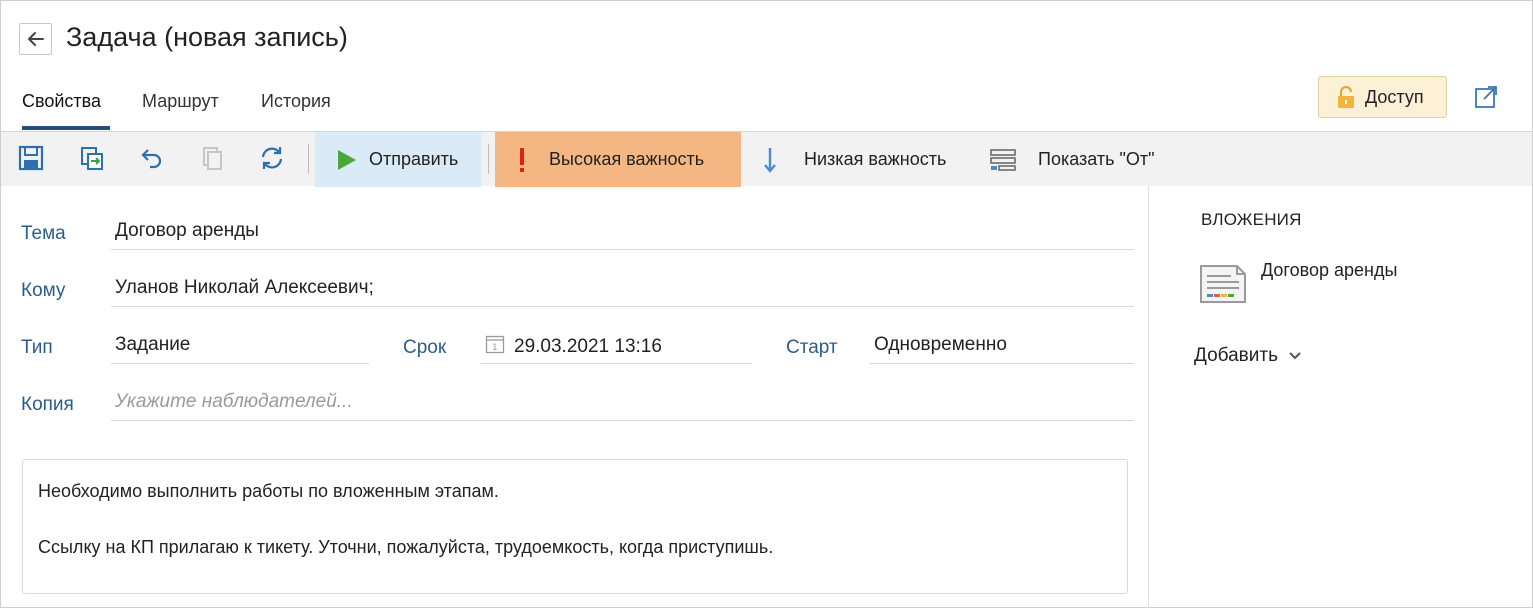 The width and height of the screenshot is (1533, 608). What do you see at coordinates (1394, 96) in the screenshot?
I see `access-button-label: Доступ` at bounding box center [1394, 96].